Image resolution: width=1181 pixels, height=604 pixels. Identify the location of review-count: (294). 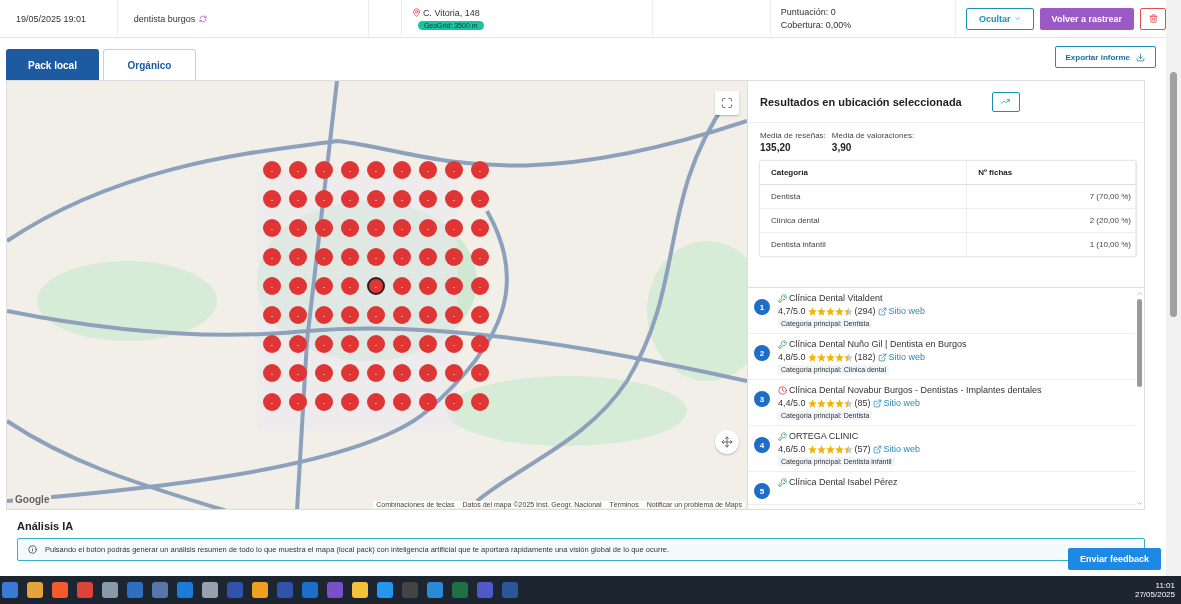
(865, 311).